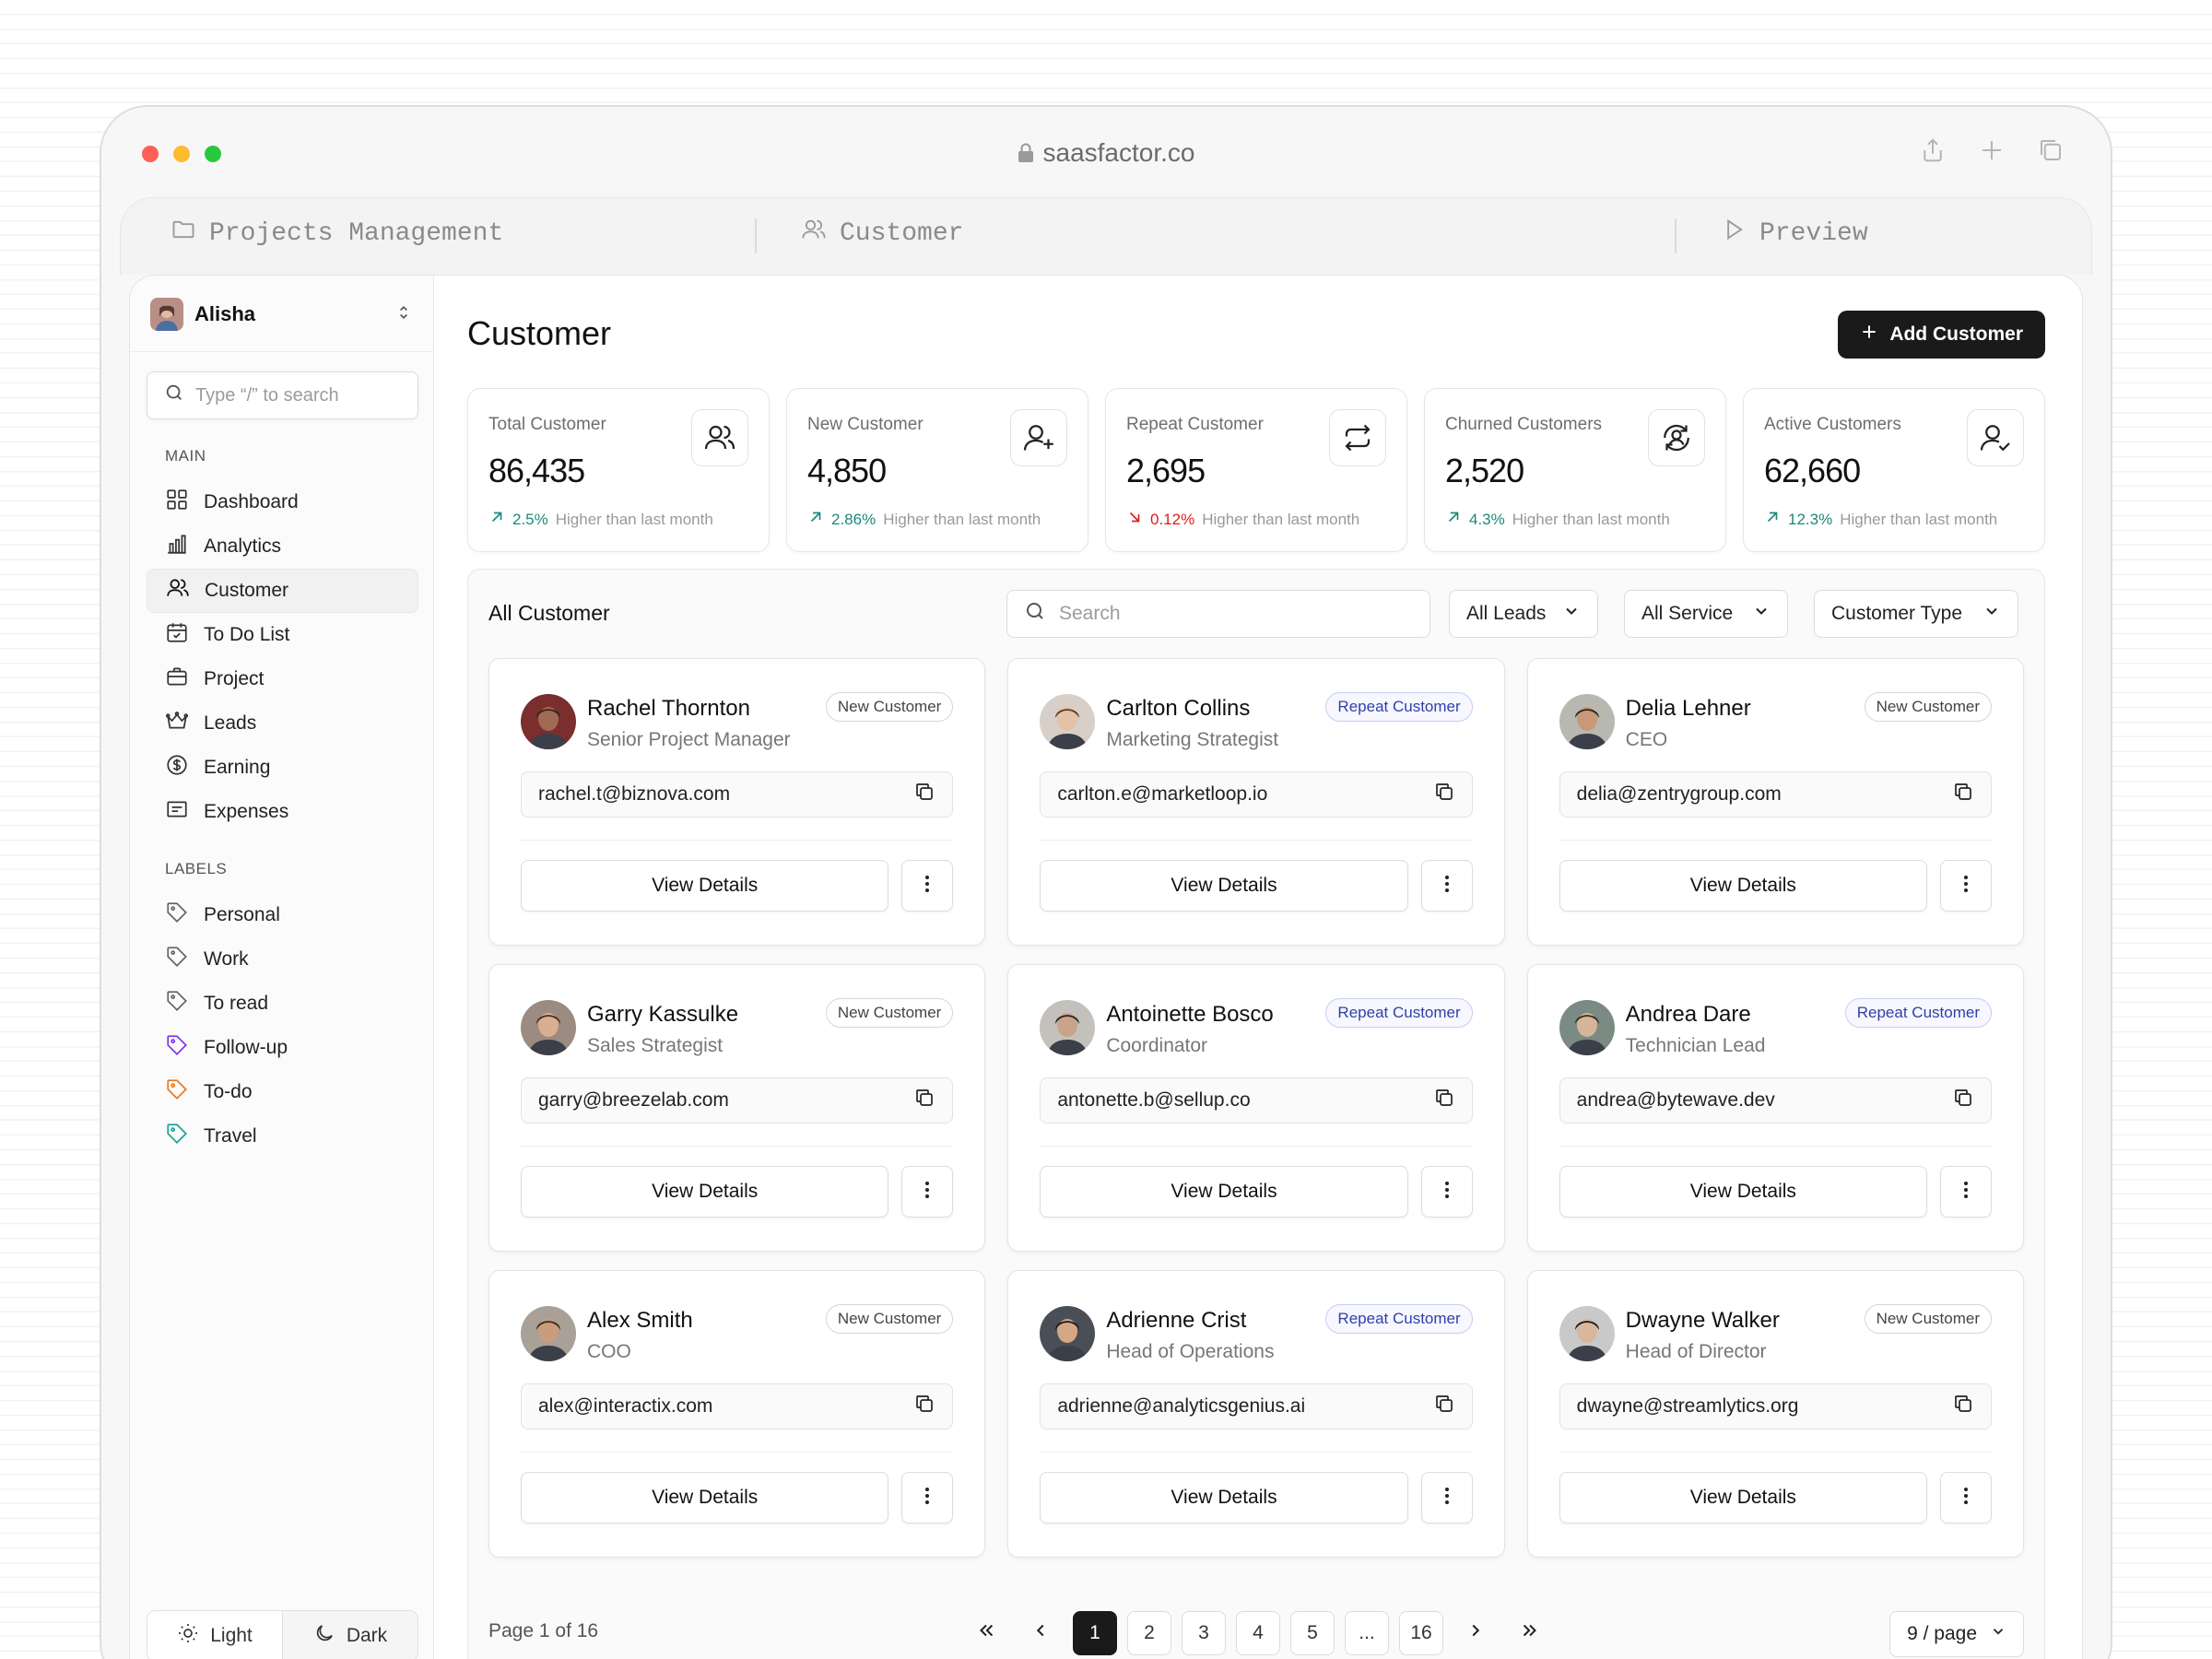 This screenshot has height=1659, width=2212. What do you see at coordinates (1810, 519) in the screenshot?
I see `trend-value: 12.3%` at bounding box center [1810, 519].